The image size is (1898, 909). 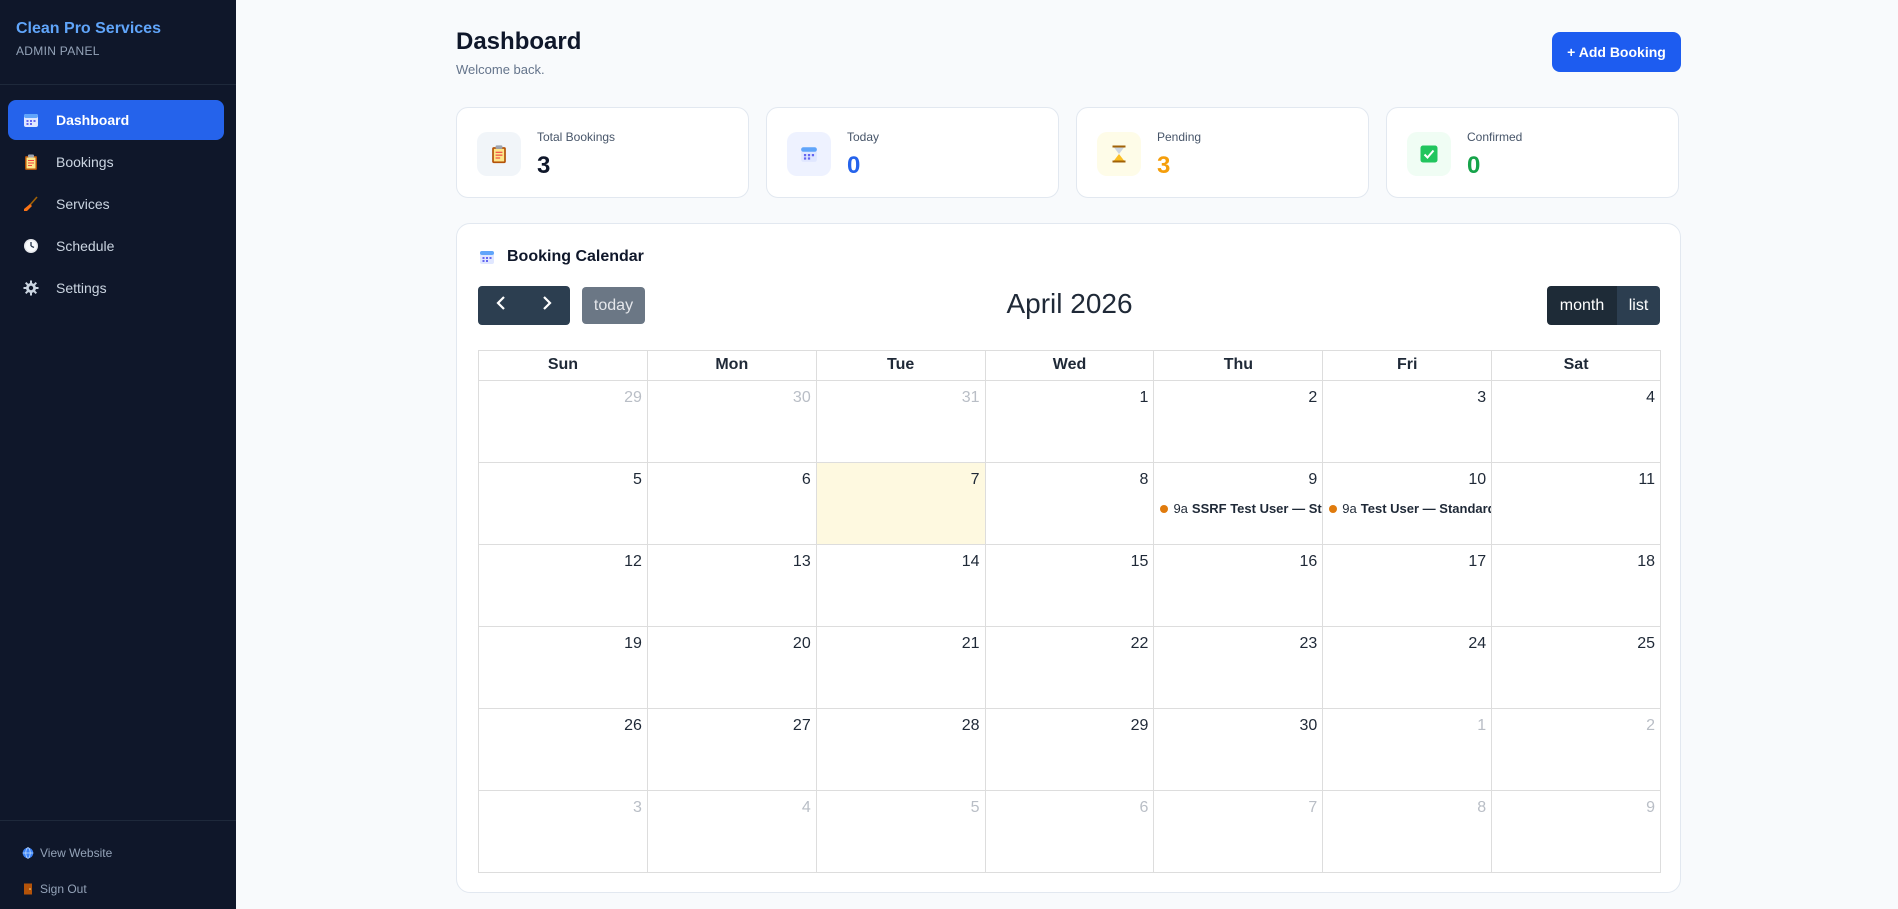 What do you see at coordinates (519, 41) in the screenshot?
I see `page-title: Dashboard` at bounding box center [519, 41].